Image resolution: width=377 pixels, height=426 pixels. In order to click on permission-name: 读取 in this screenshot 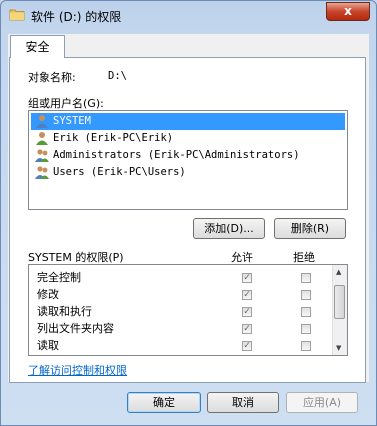, I will do `click(48, 345)`.